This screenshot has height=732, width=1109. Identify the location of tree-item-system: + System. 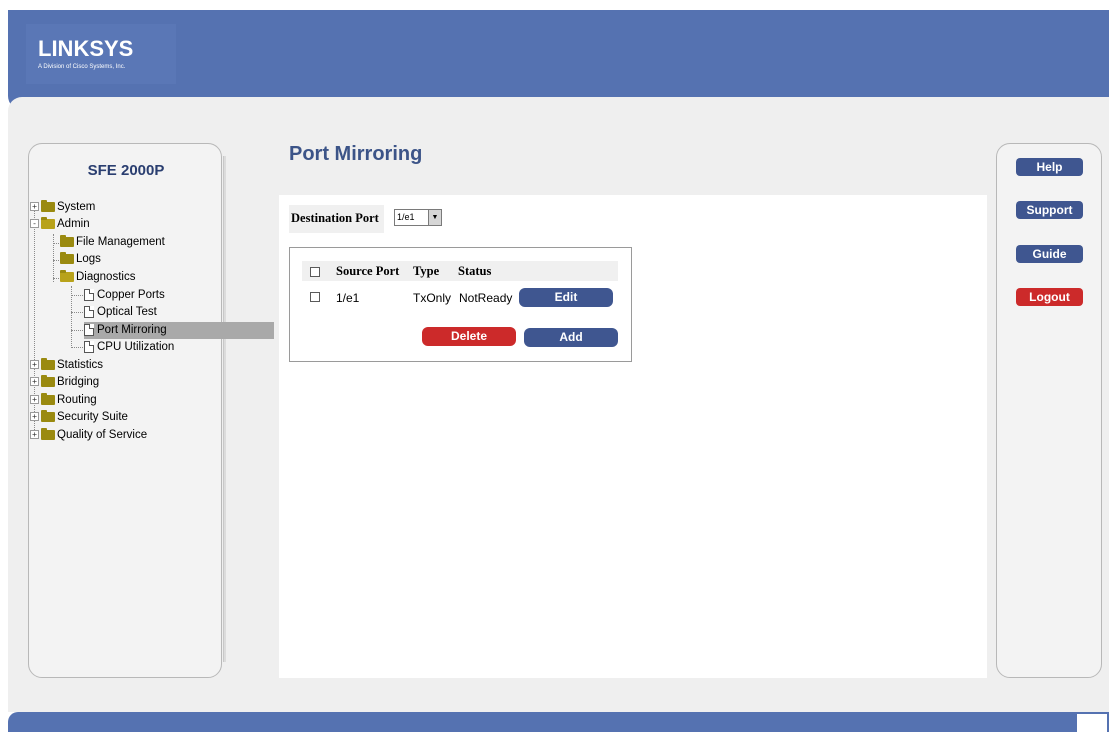
(62, 207).